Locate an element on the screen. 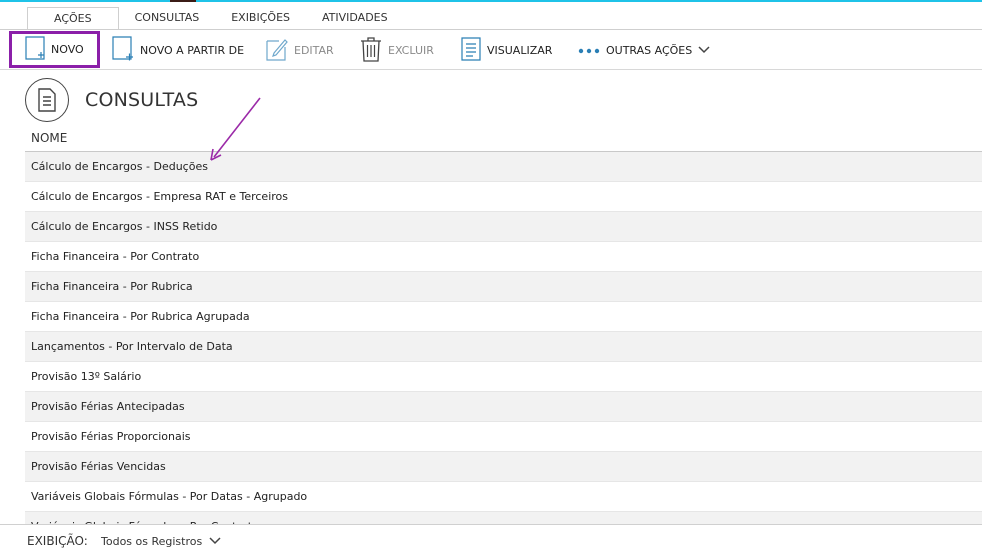 The height and width of the screenshot is (554, 982). annotation-arrow is located at coordinates (235, 129).